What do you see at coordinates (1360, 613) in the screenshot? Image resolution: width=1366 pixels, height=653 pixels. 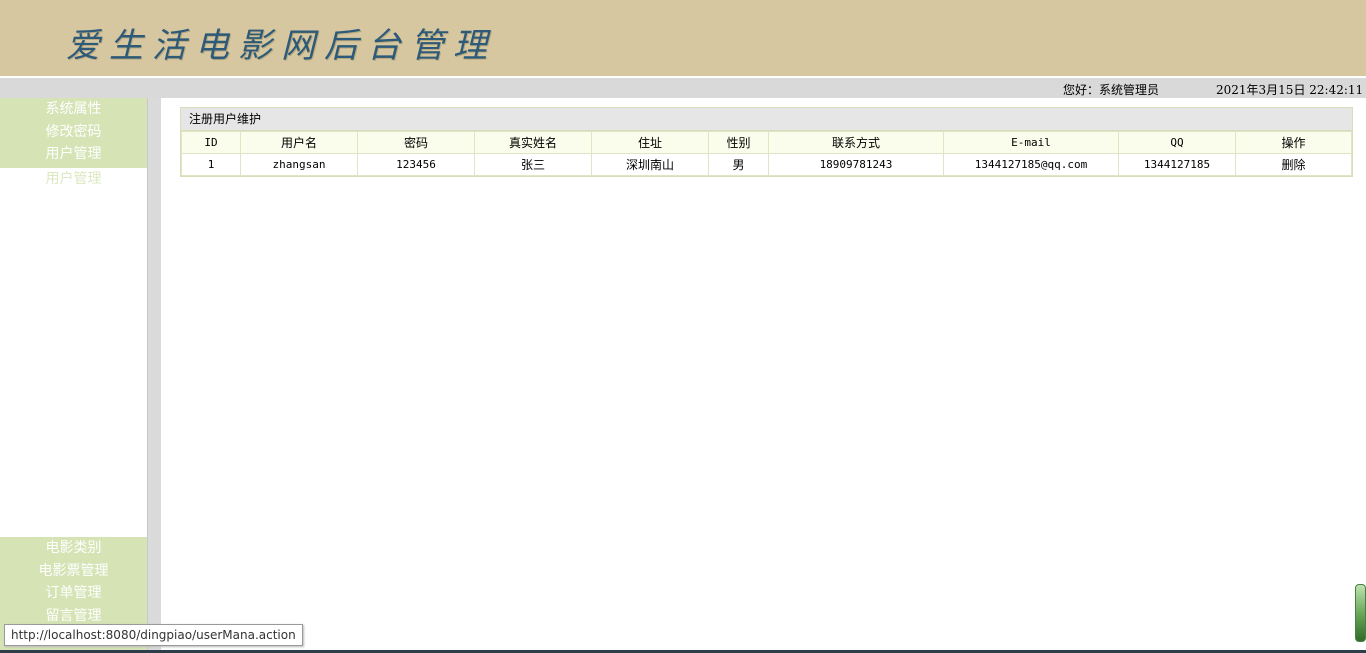 I see `scrollbar-thumb` at bounding box center [1360, 613].